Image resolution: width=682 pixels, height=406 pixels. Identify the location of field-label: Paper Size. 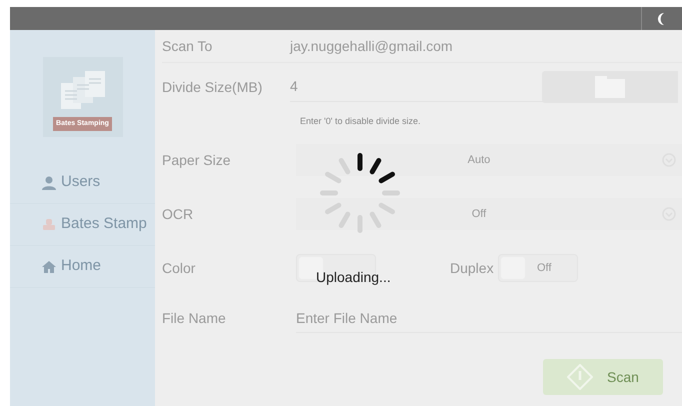
(197, 160).